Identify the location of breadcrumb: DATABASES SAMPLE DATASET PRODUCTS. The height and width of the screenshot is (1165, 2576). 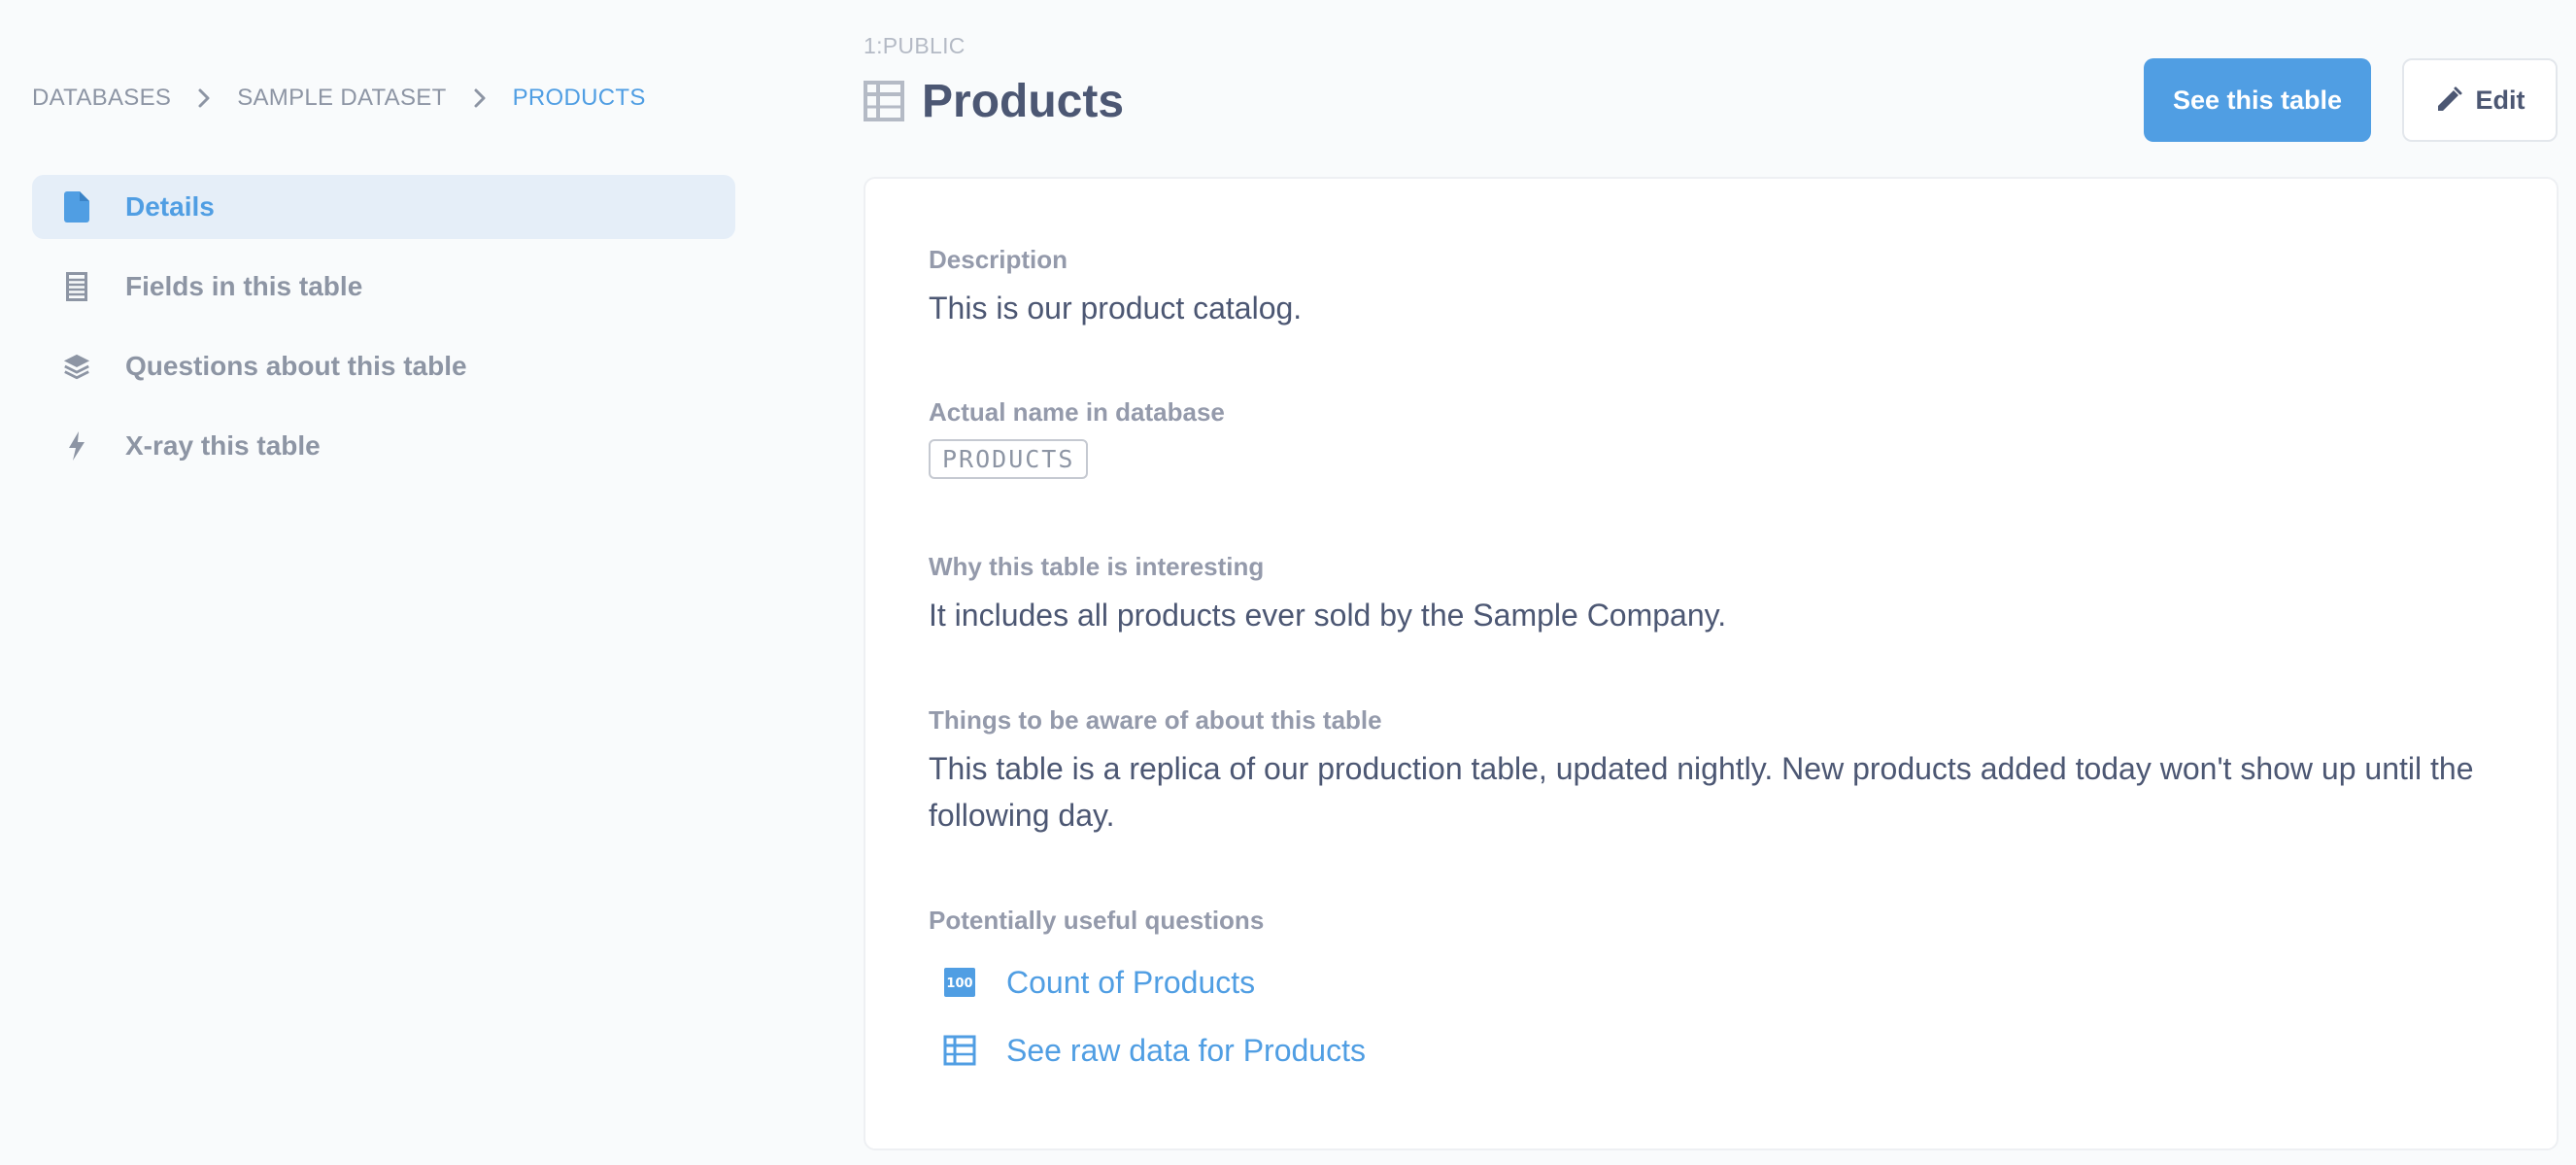
(339, 99).